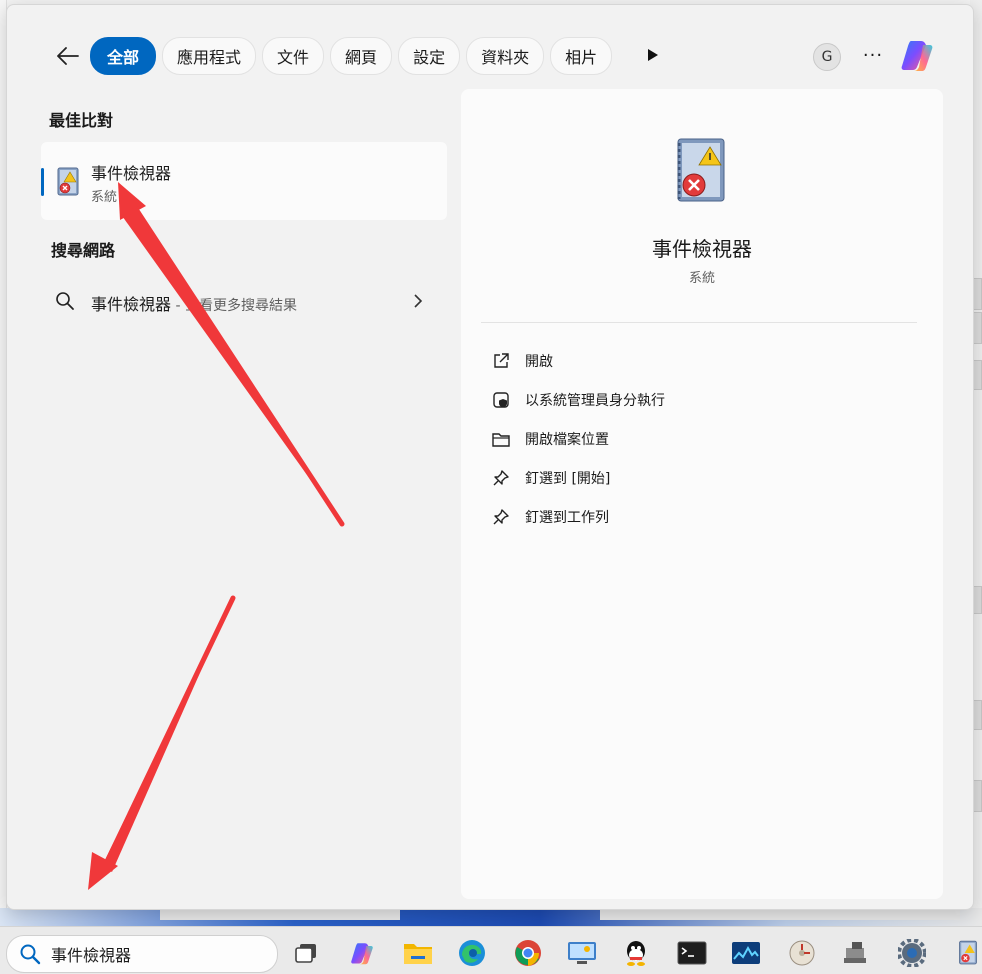  What do you see at coordinates (209, 56) in the screenshot?
I see `tab-apps: 應用程式` at bounding box center [209, 56].